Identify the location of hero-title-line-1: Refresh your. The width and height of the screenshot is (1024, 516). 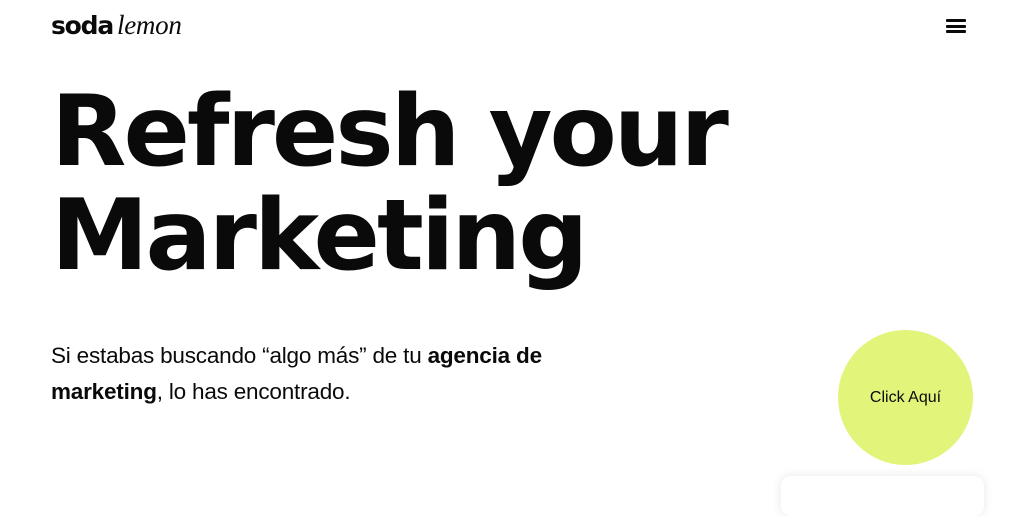
(390, 132).